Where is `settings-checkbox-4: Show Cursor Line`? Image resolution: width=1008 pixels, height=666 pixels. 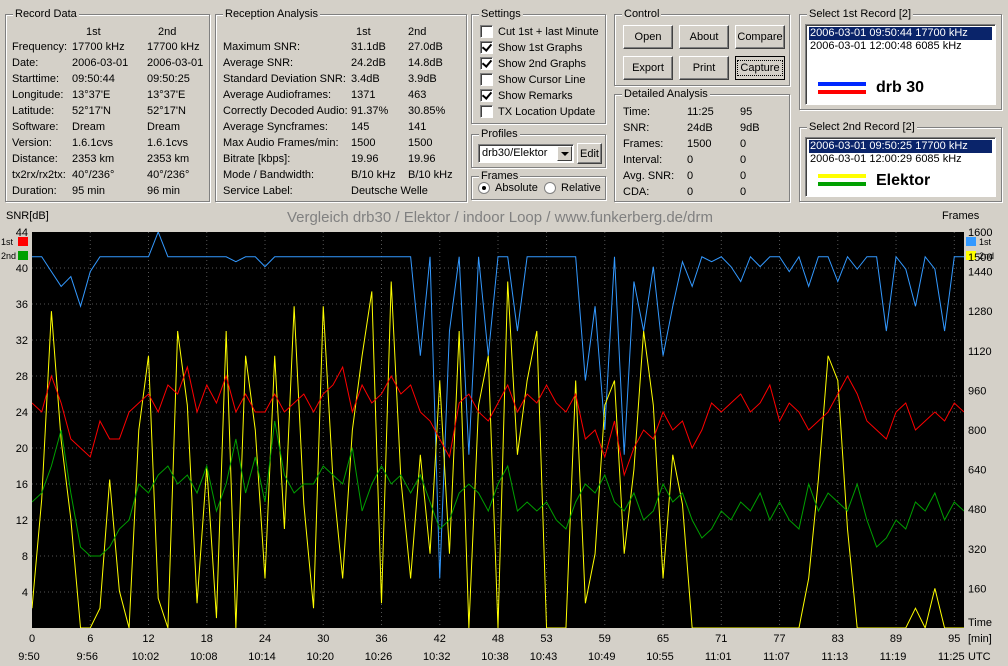
settings-checkbox-4: Show Cursor Line is located at coordinates (532, 79).